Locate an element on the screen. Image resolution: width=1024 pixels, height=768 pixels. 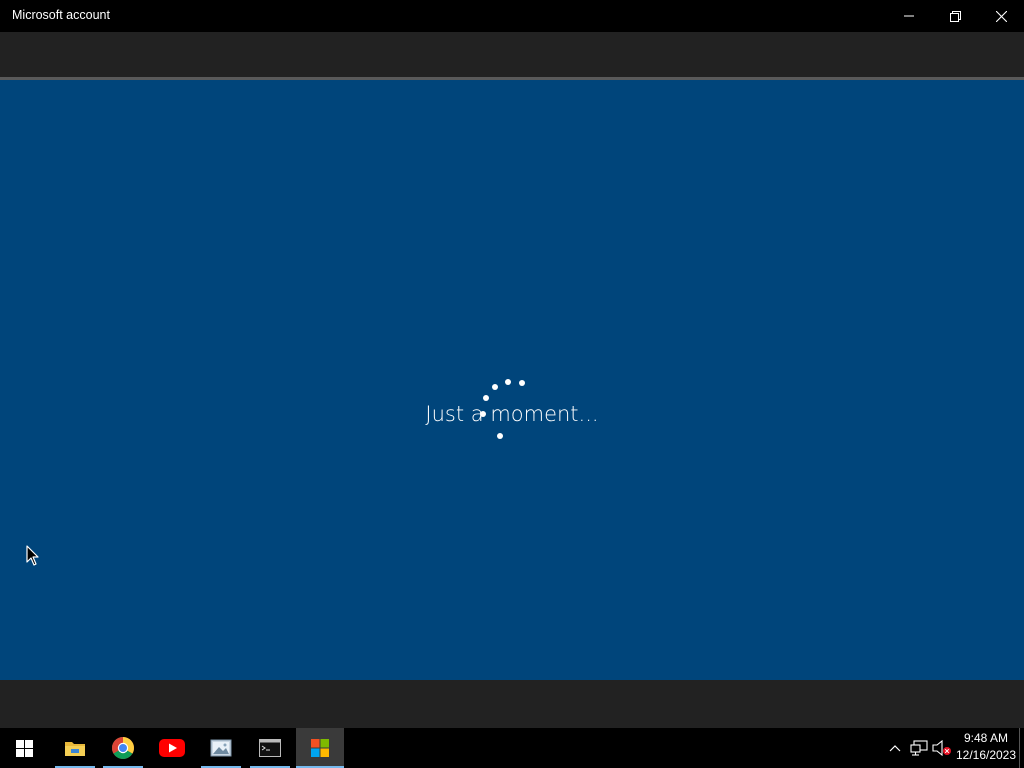
youtube-icon is located at coordinates (172, 748).